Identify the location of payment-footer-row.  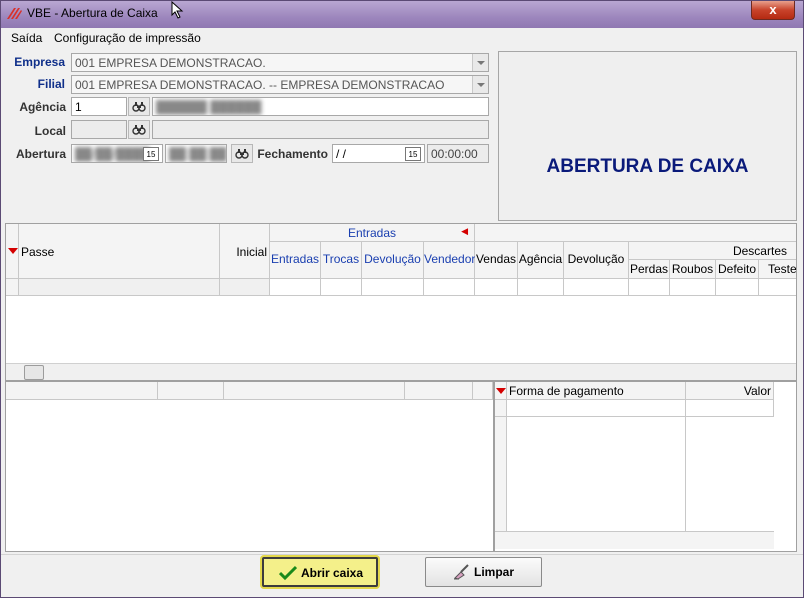
(634, 540).